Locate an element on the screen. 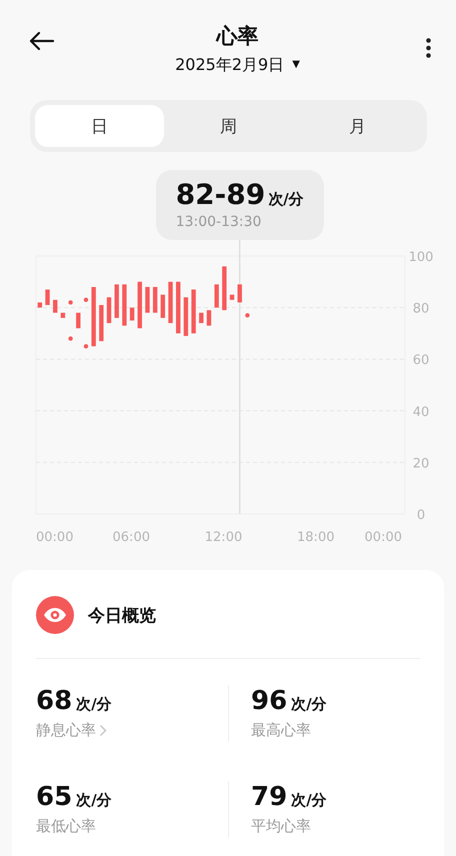  stat-label: 平均心率 is located at coordinates (281, 826).